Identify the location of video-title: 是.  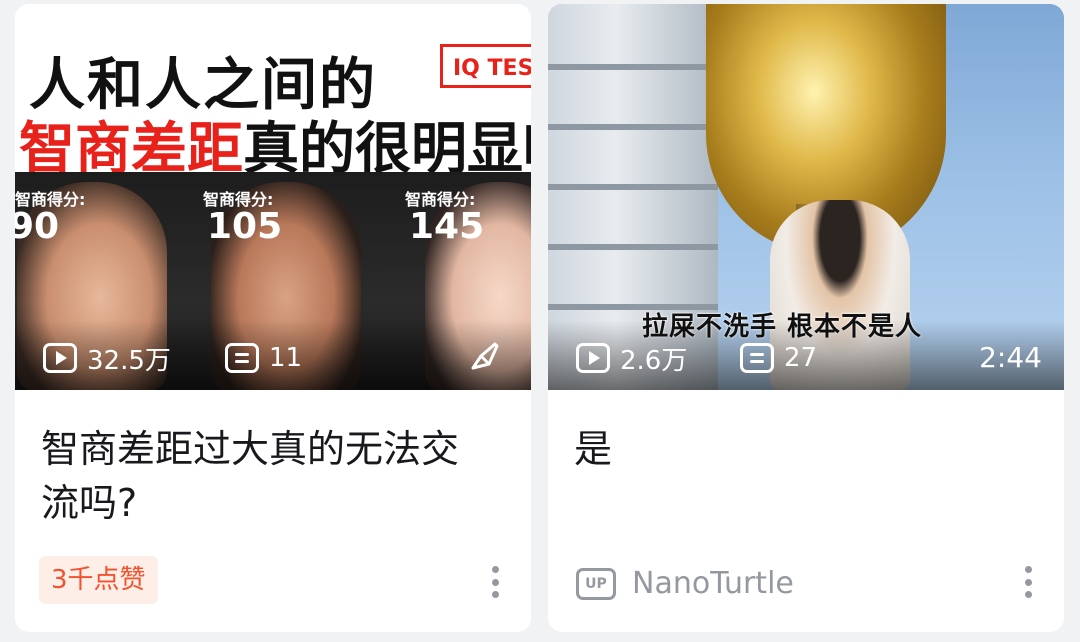
(593, 449).